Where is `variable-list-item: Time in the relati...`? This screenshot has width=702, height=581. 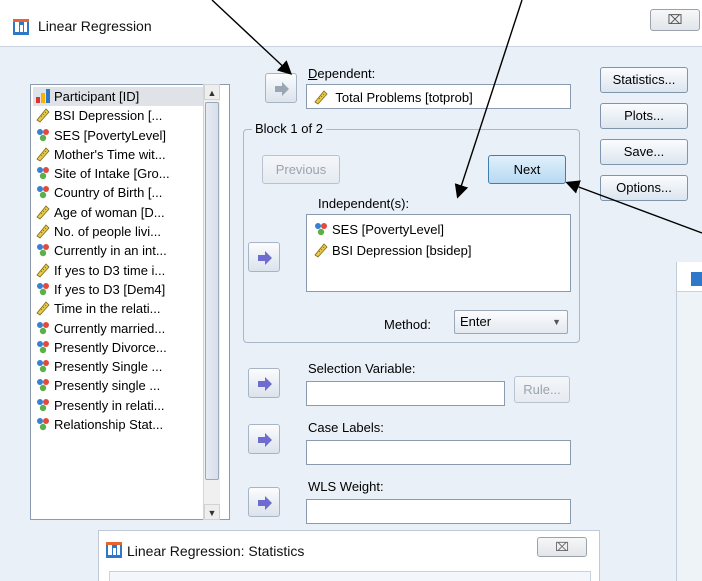 variable-list-item: Time in the relati... is located at coordinates (123, 308).